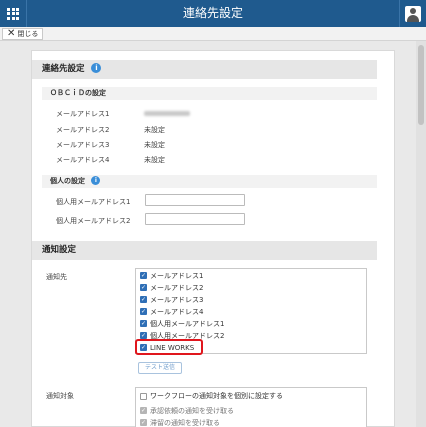 The image size is (426, 427). What do you see at coordinates (167, 113) in the screenshot?
I see `obcid-email-value-redacted` at bounding box center [167, 113].